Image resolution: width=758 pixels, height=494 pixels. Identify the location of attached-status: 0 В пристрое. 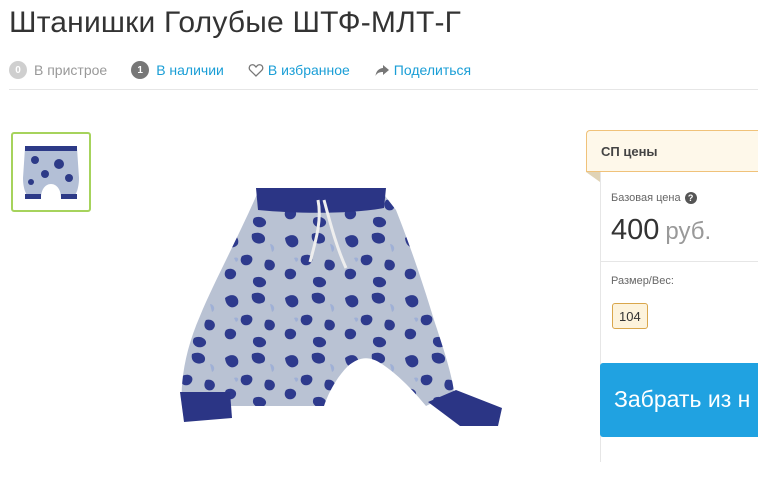
(58, 70).